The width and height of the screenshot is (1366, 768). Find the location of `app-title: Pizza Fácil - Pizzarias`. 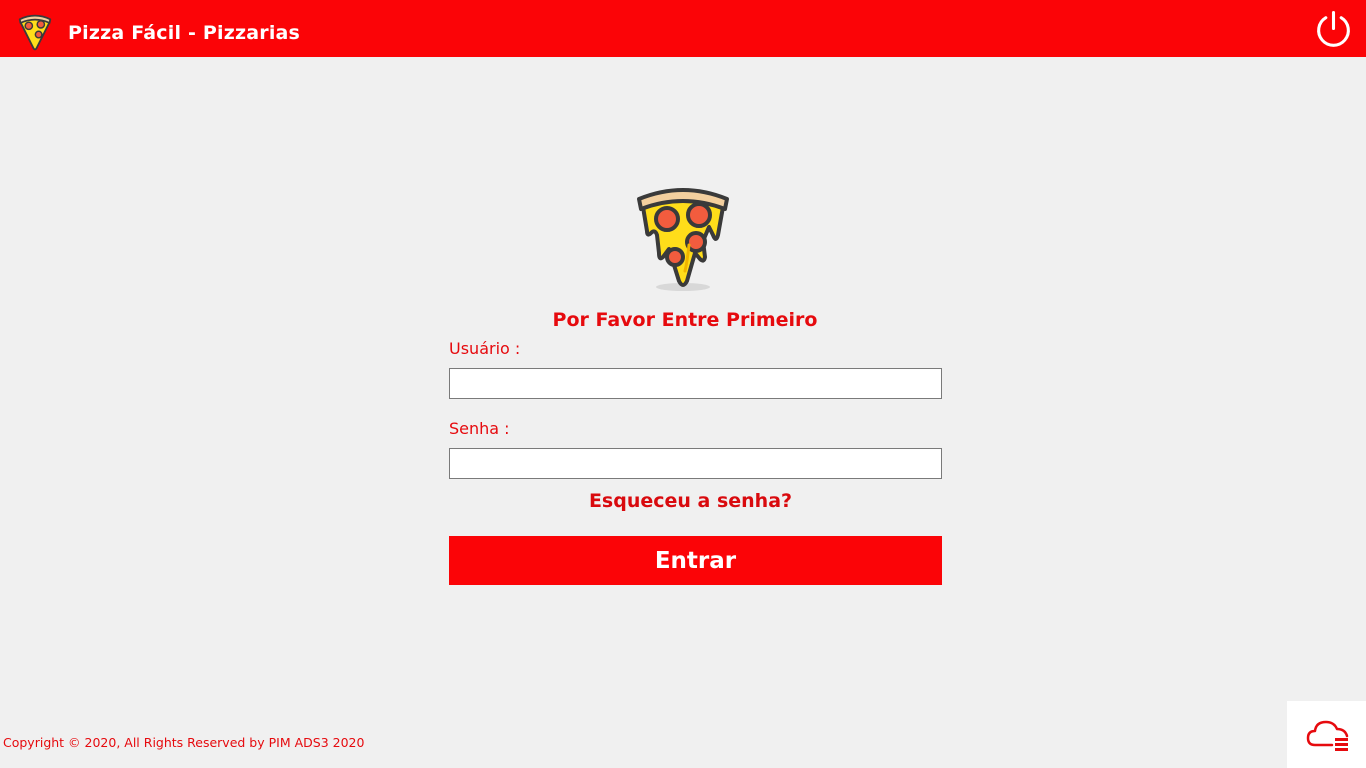

app-title: Pizza Fácil - Pizzarias is located at coordinates (184, 33).